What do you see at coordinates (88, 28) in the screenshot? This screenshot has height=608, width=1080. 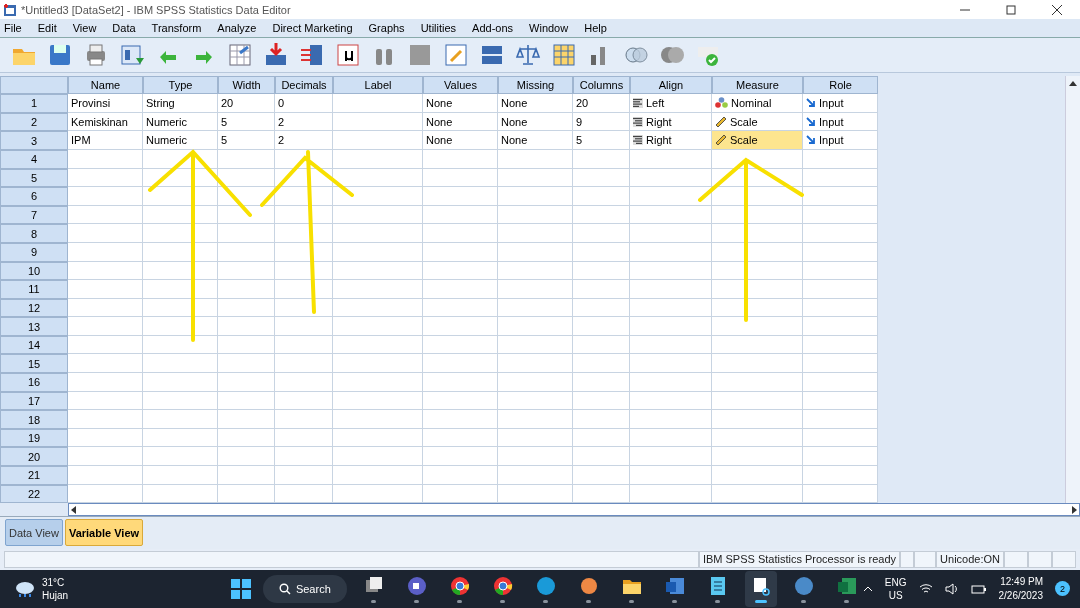 I see `menu-item: View` at bounding box center [88, 28].